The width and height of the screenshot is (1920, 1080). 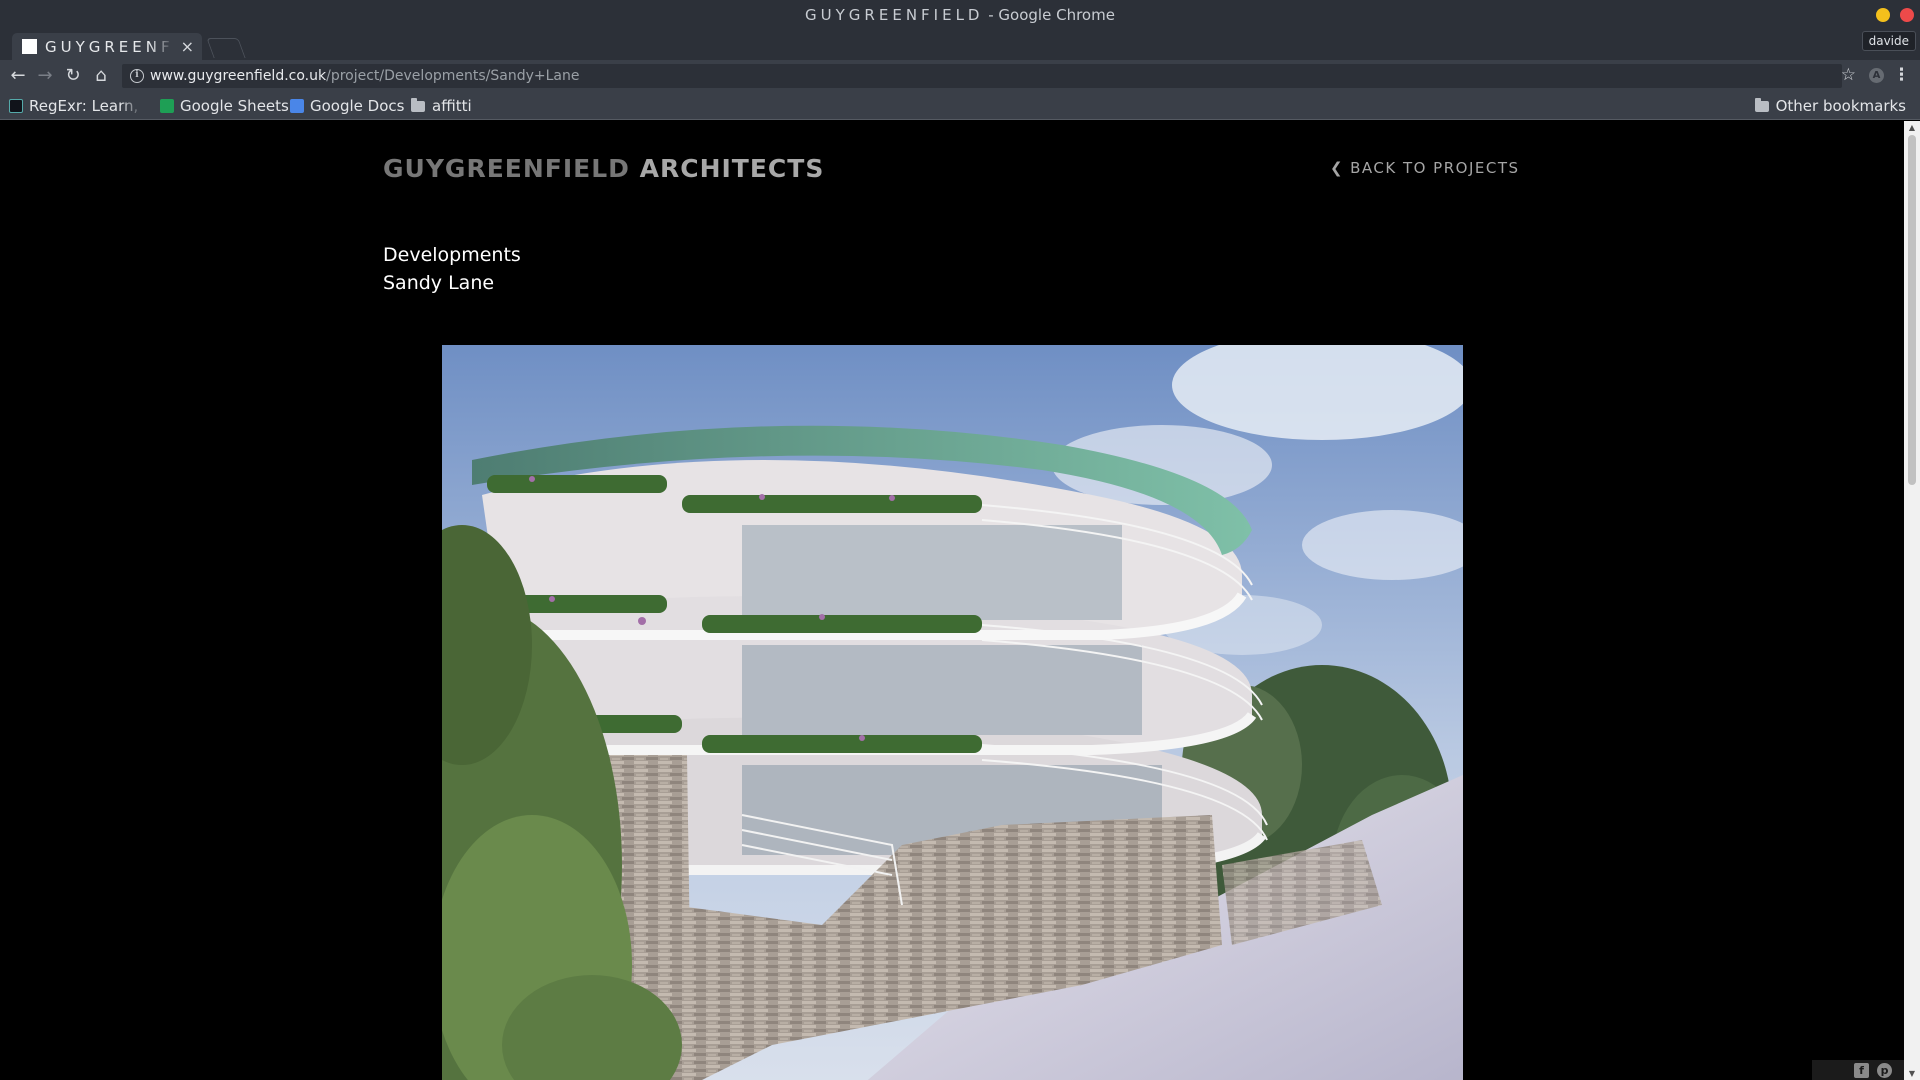 What do you see at coordinates (187, 46) in the screenshot?
I see `tab-close-icon: ×` at bounding box center [187, 46].